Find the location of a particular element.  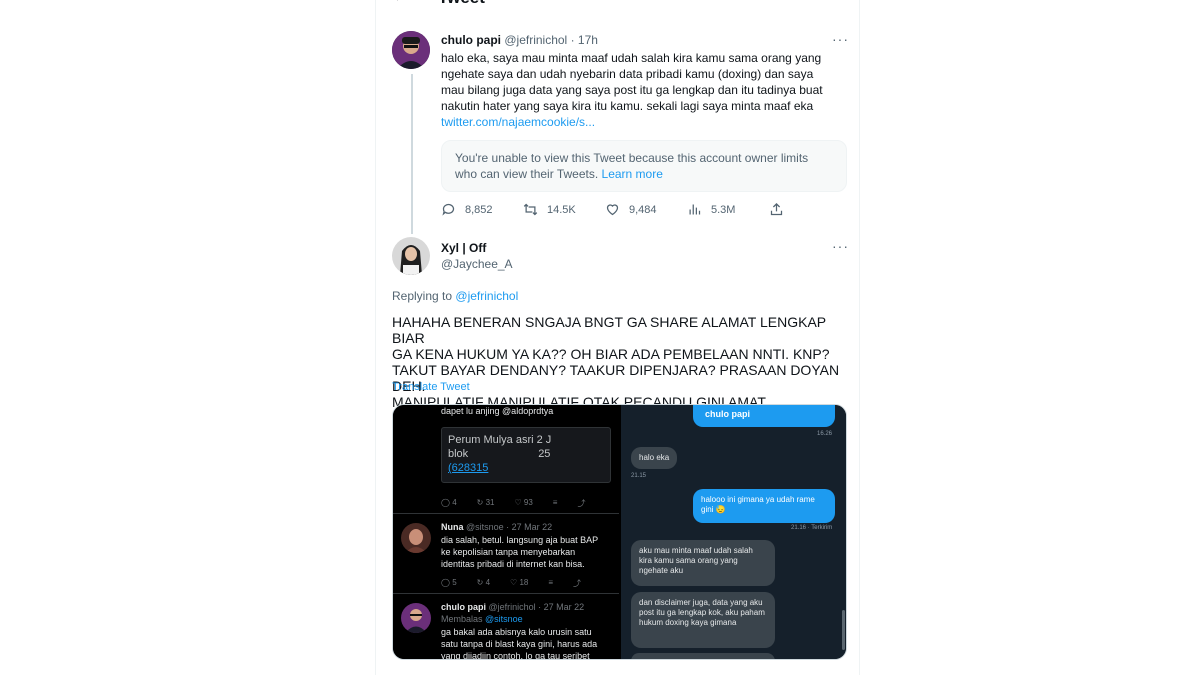

nuna-line: ke kepolisian tanpa menyebarkan is located at coordinates (508, 552).